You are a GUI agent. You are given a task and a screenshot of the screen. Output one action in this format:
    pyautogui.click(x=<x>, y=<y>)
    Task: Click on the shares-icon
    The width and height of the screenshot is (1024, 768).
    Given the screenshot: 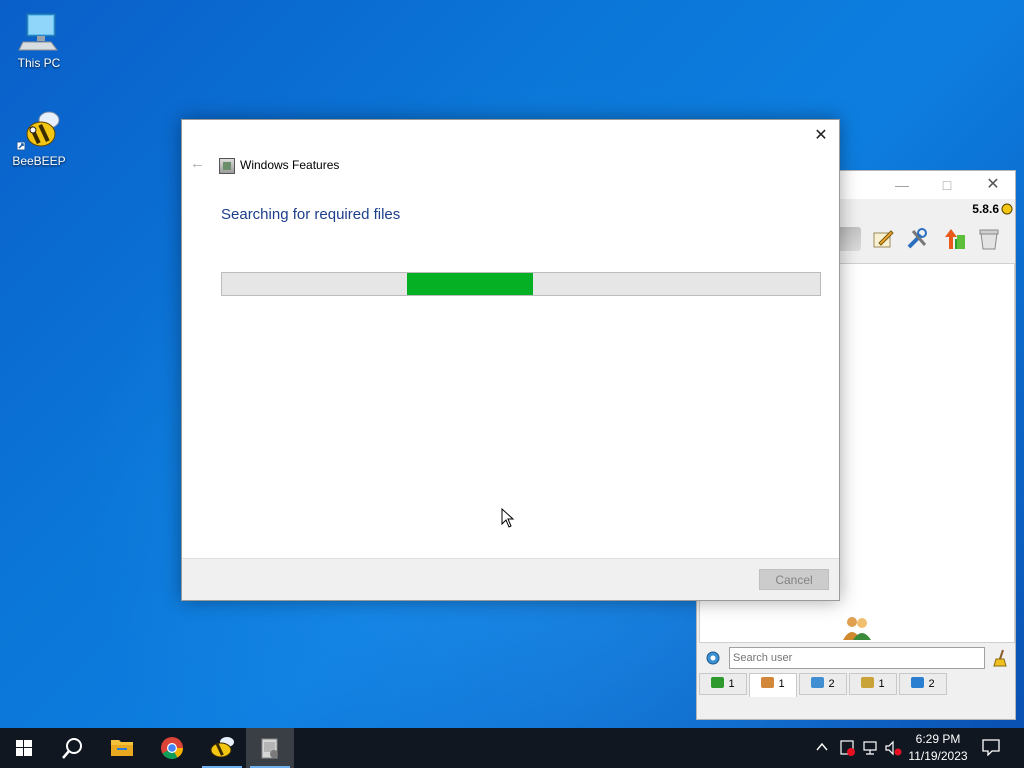 What is the action you would take?
    pyautogui.click(x=918, y=682)
    